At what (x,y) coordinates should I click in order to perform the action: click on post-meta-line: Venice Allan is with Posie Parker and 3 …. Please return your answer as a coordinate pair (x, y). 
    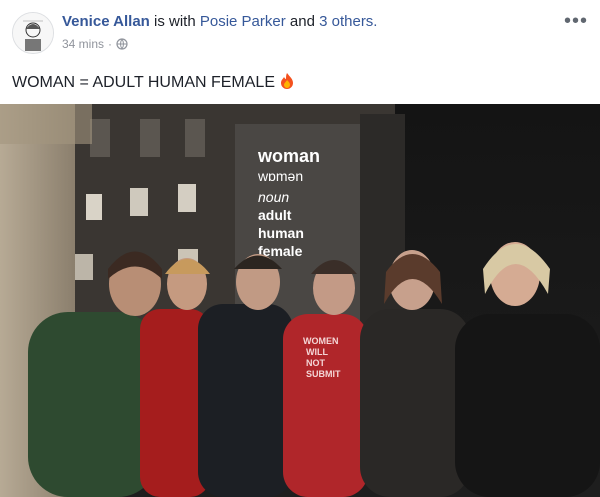
    Looking at the image, I should click on (219, 21).